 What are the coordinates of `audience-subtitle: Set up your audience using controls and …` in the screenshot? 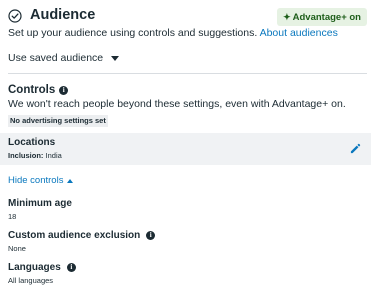 It's located at (173, 33).